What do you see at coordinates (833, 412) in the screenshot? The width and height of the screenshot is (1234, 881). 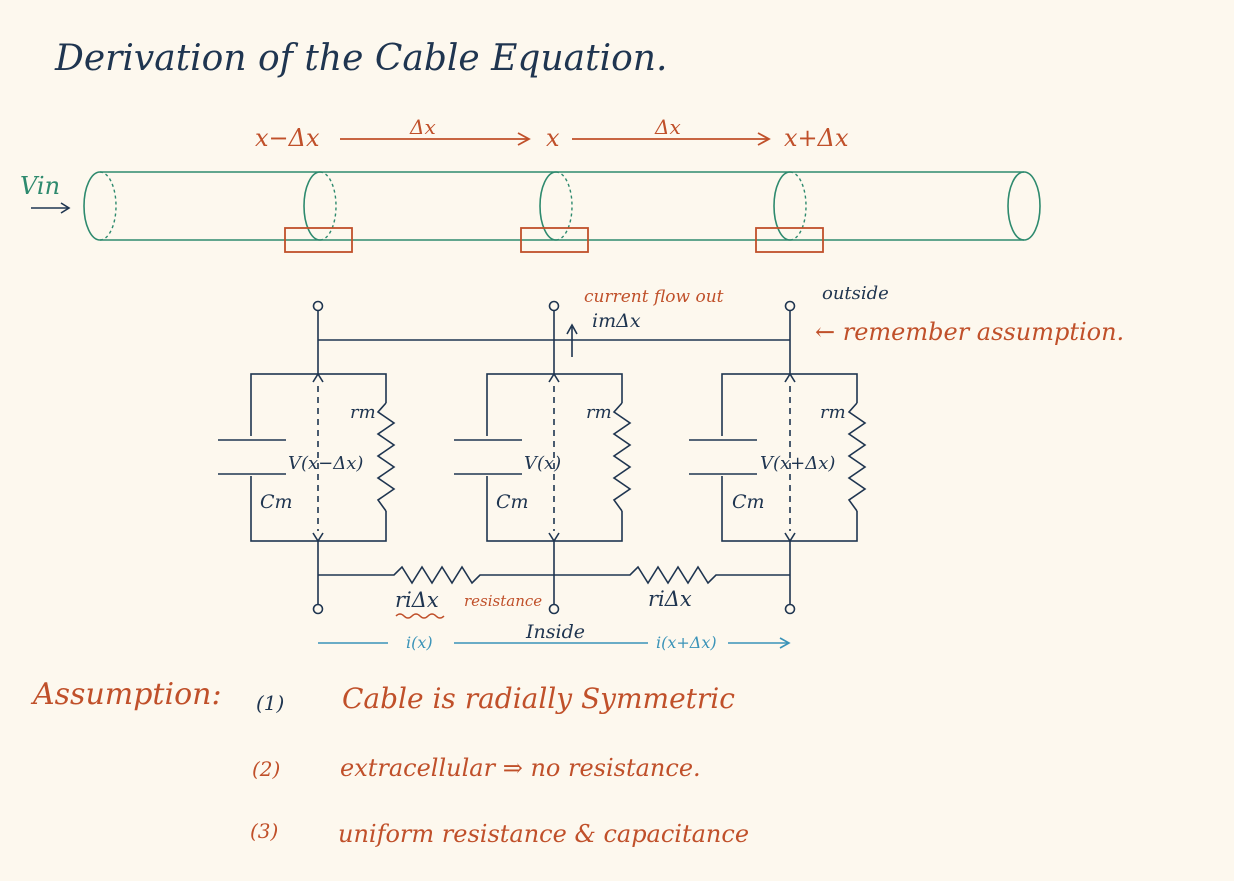 I see `unit-3-rm-label: rm` at bounding box center [833, 412].